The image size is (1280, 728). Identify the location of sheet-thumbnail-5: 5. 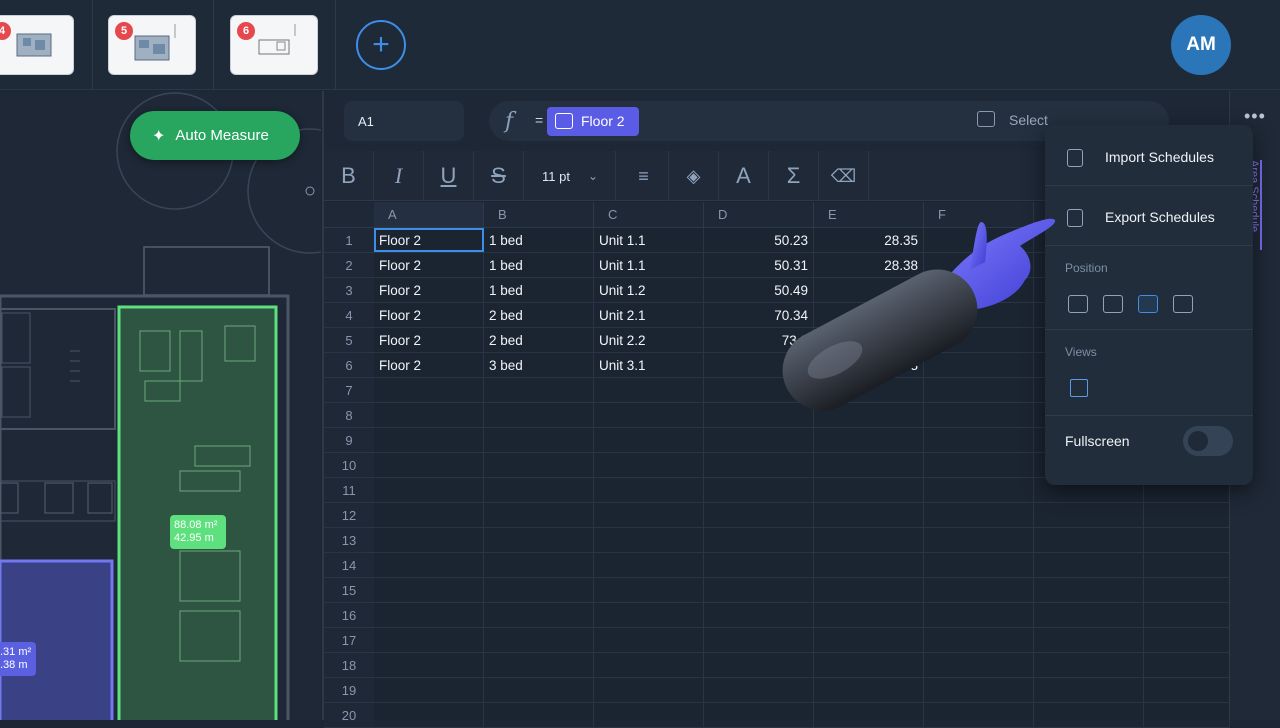
(152, 45).